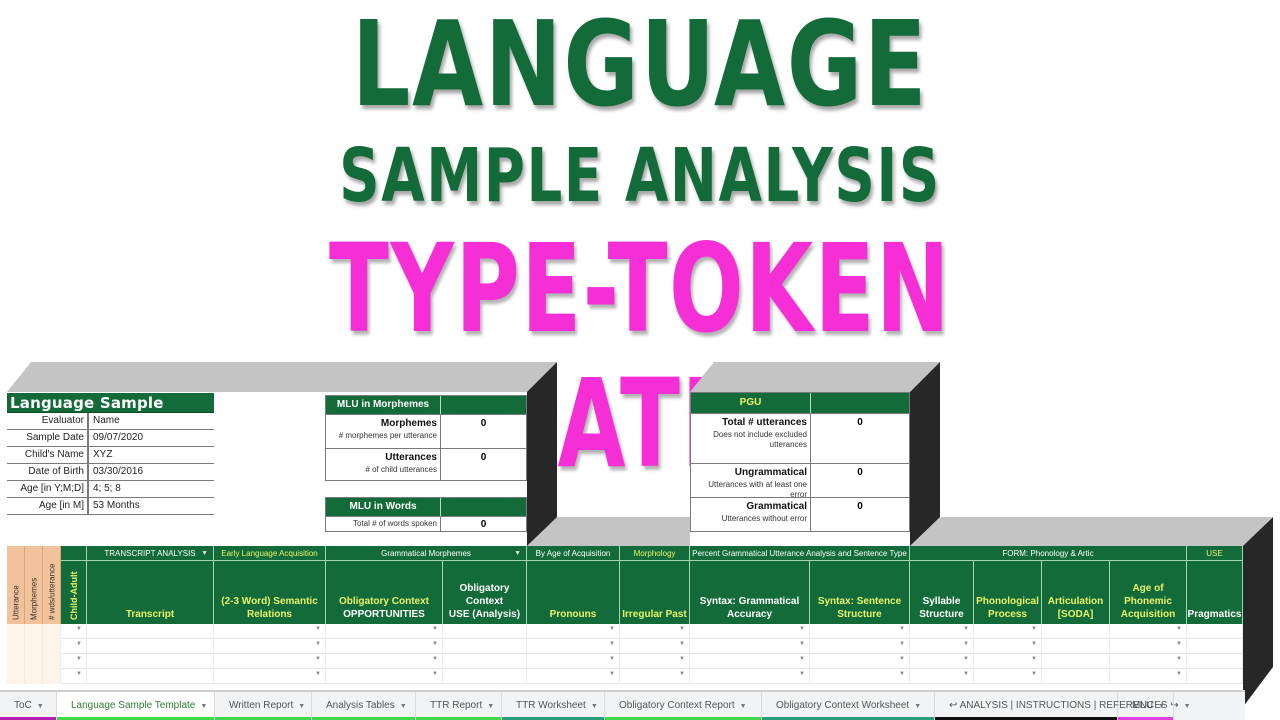 This screenshot has width=1280, height=720. What do you see at coordinates (1048, 553) in the screenshot?
I see `group-form-phonology-artic: FORM: Phonology & Artic` at bounding box center [1048, 553].